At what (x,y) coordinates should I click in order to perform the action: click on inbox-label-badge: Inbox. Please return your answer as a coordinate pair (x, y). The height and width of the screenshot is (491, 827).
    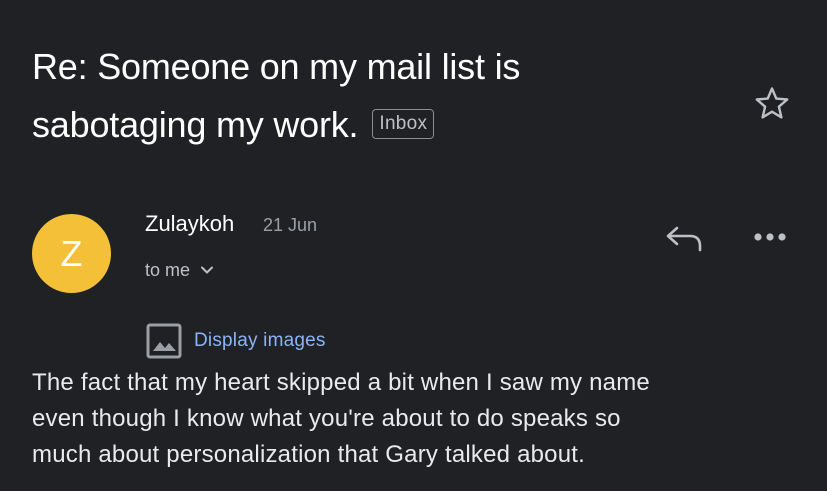
    Looking at the image, I should click on (403, 124).